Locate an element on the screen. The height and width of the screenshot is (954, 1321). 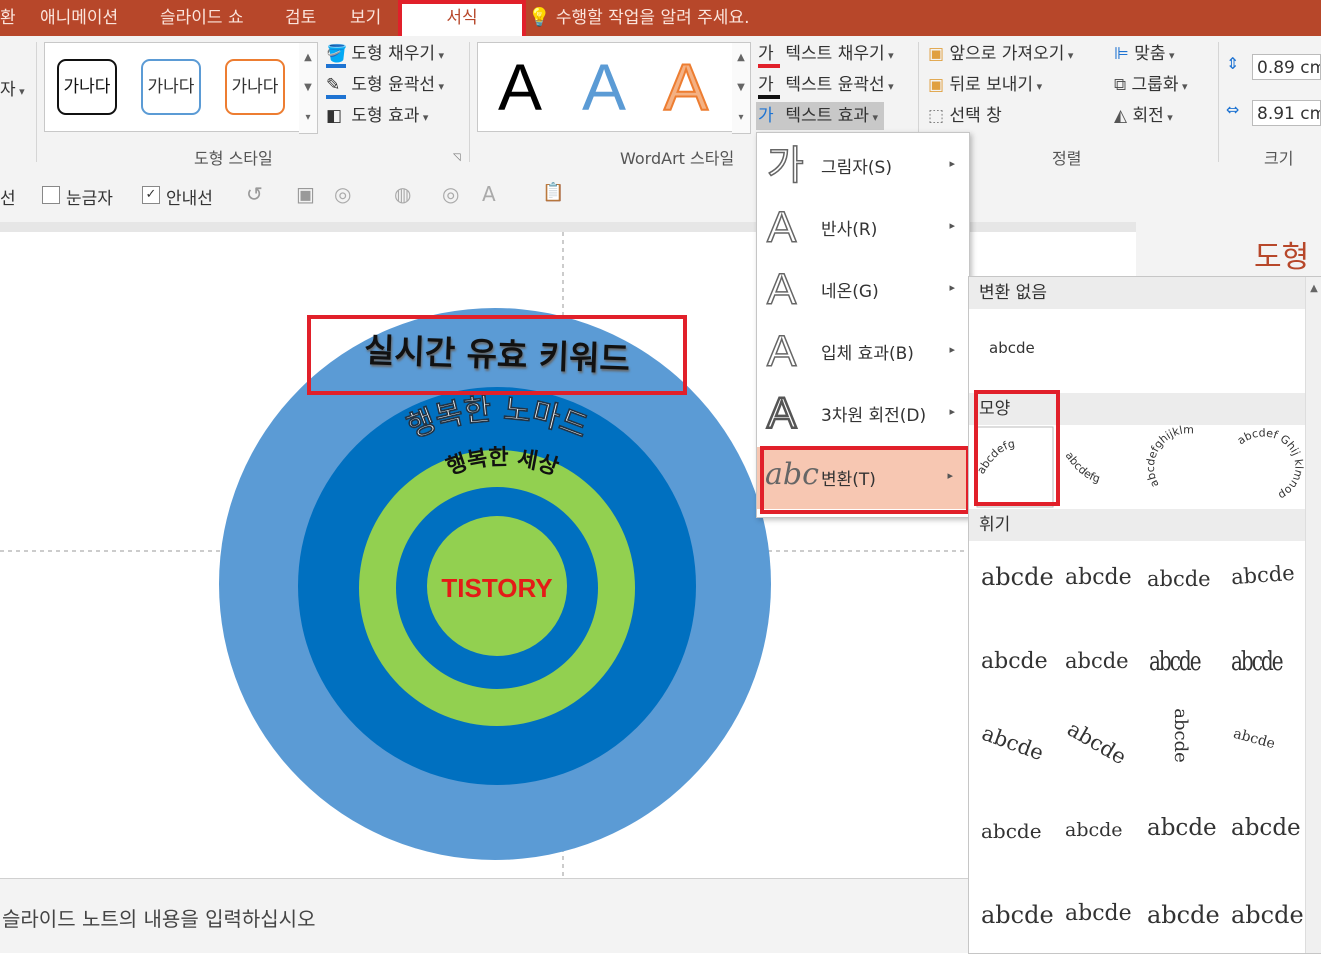
view-options-bar: 선 눈금자 ✓ 안내선 ↺ ▣ ◎ ◍ ◎ A 📋 is located at coordinates (660, 196).